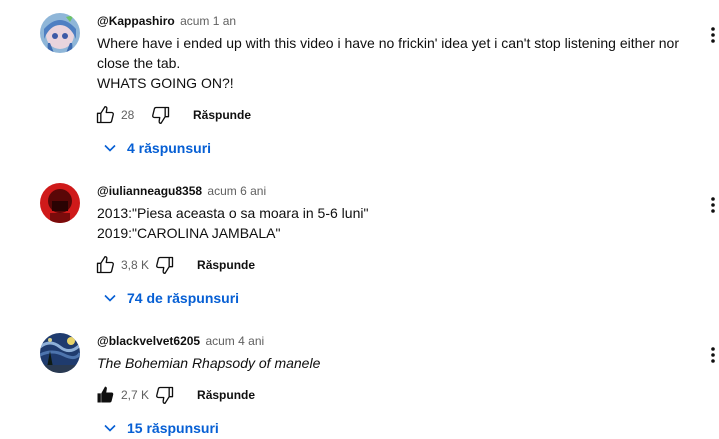 Image resolution: width=719 pixels, height=439 pixels. I want to click on comment-timestamp: acum 6 ani, so click(236, 191).